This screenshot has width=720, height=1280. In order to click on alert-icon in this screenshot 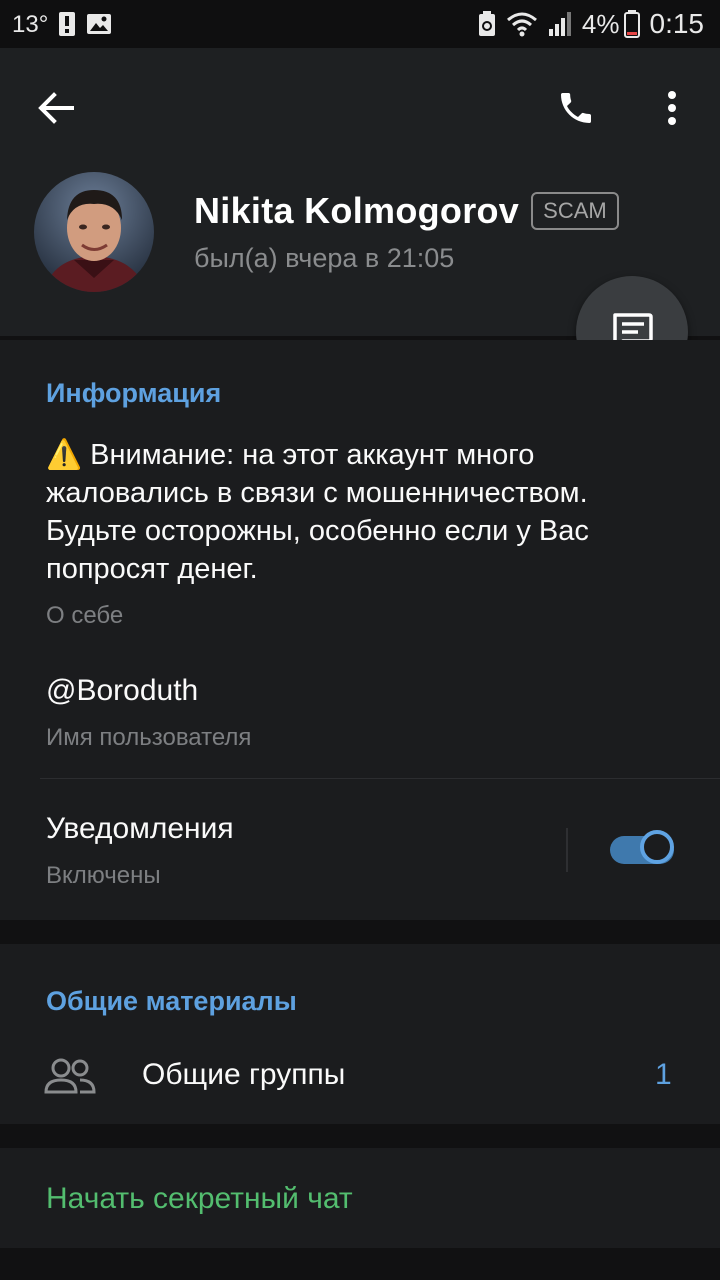, I will do `click(67, 24)`.